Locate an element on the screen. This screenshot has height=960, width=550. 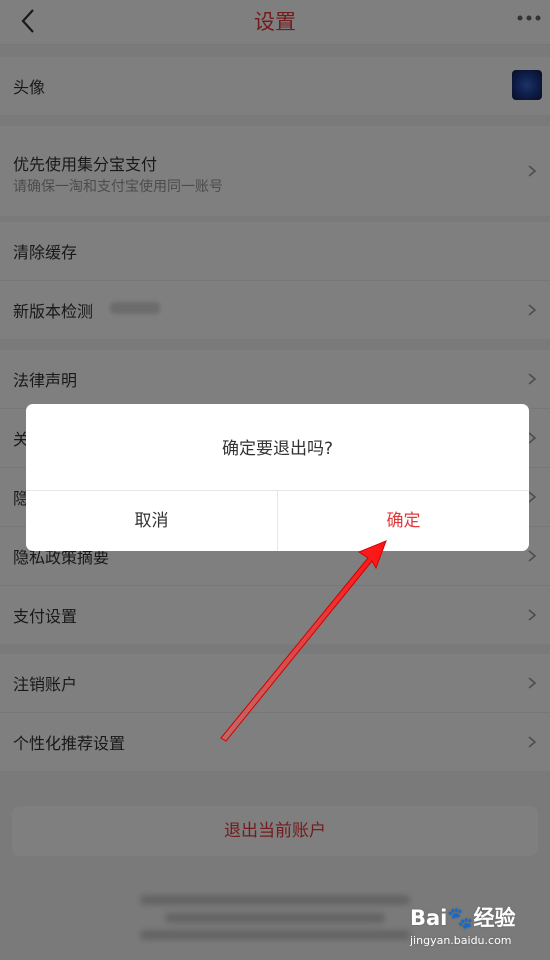
logout-confirm-dialog: 确定要退出吗? 取消 确定 is located at coordinates (277, 477).